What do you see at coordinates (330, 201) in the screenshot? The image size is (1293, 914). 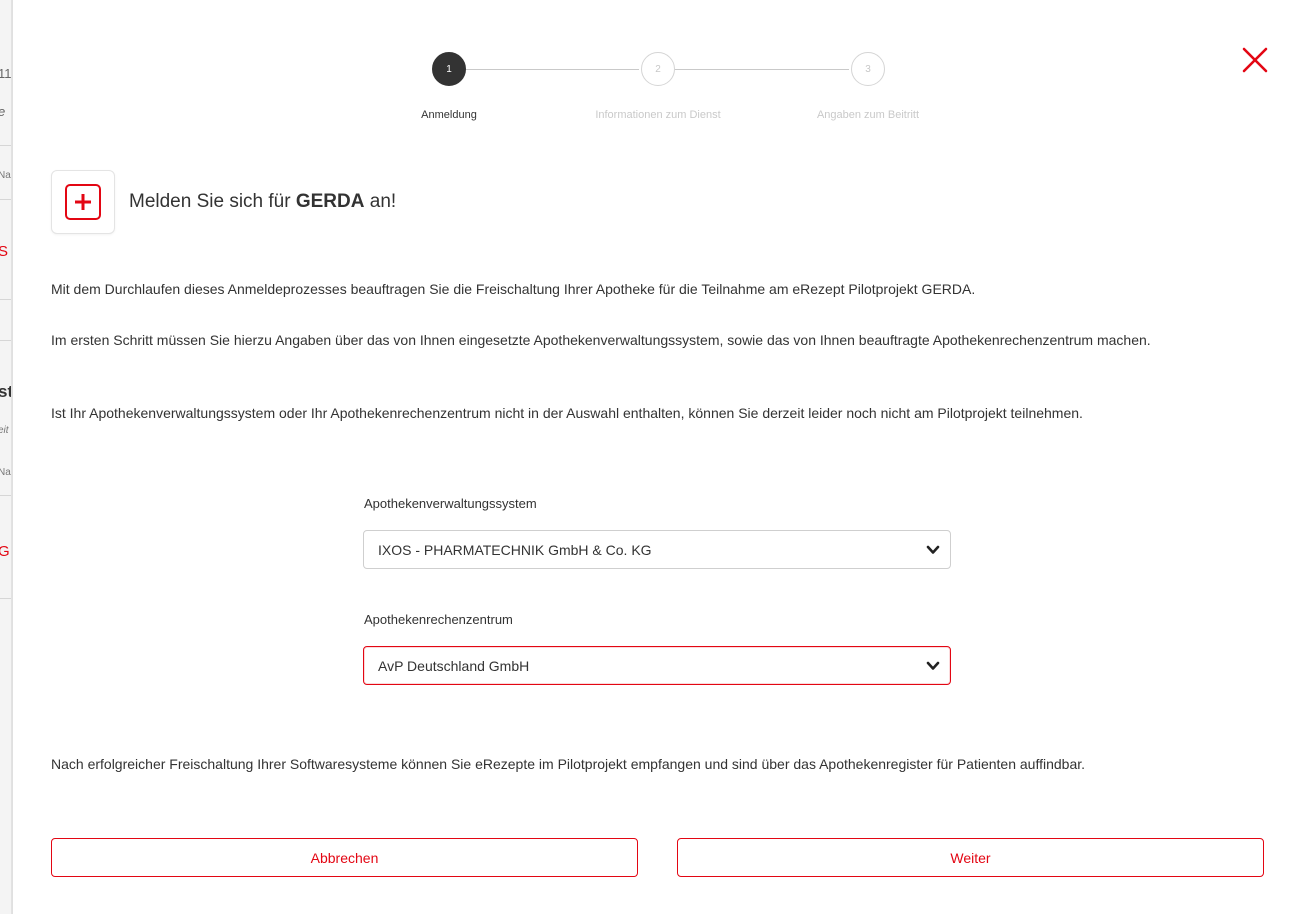 I see `title-brand: GERDA` at bounding box center [330, 201].